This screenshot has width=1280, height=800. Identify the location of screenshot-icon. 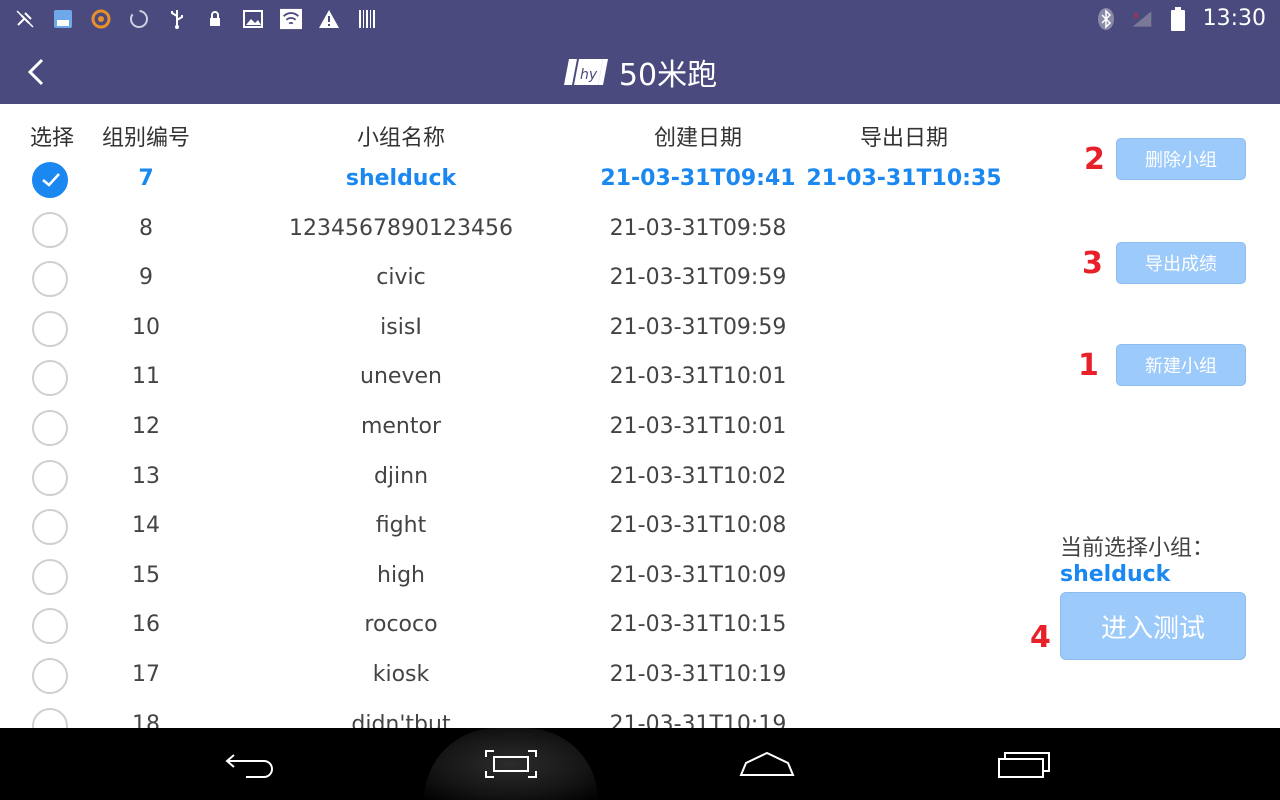
(511, 764).